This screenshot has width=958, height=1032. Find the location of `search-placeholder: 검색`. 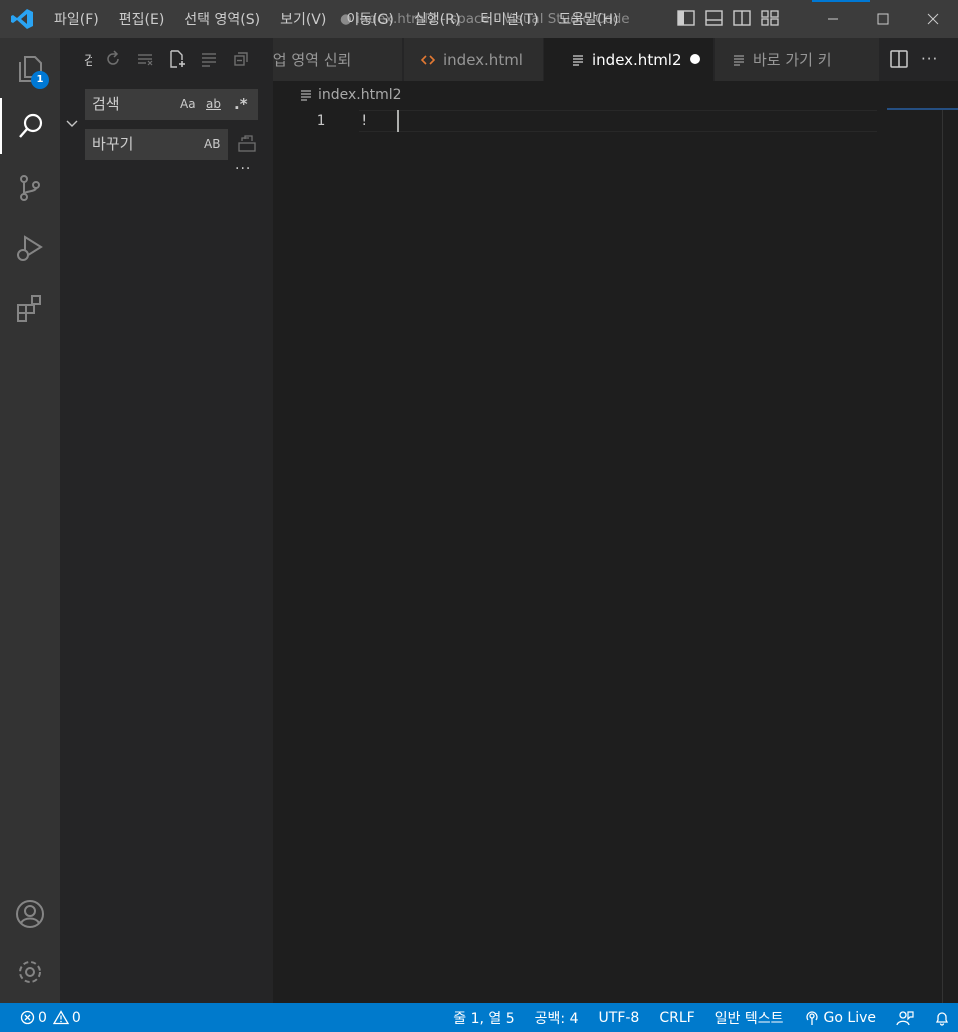

search-placeholder: 검색 is located at coordinates (106, 104).